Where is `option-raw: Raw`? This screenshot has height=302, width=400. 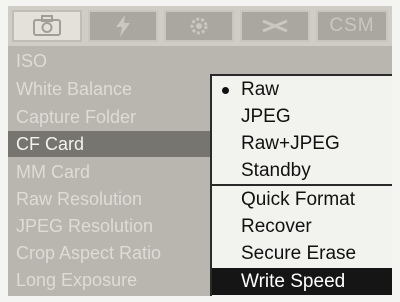 option-raw: Raw is located at coordinates (302, 89).